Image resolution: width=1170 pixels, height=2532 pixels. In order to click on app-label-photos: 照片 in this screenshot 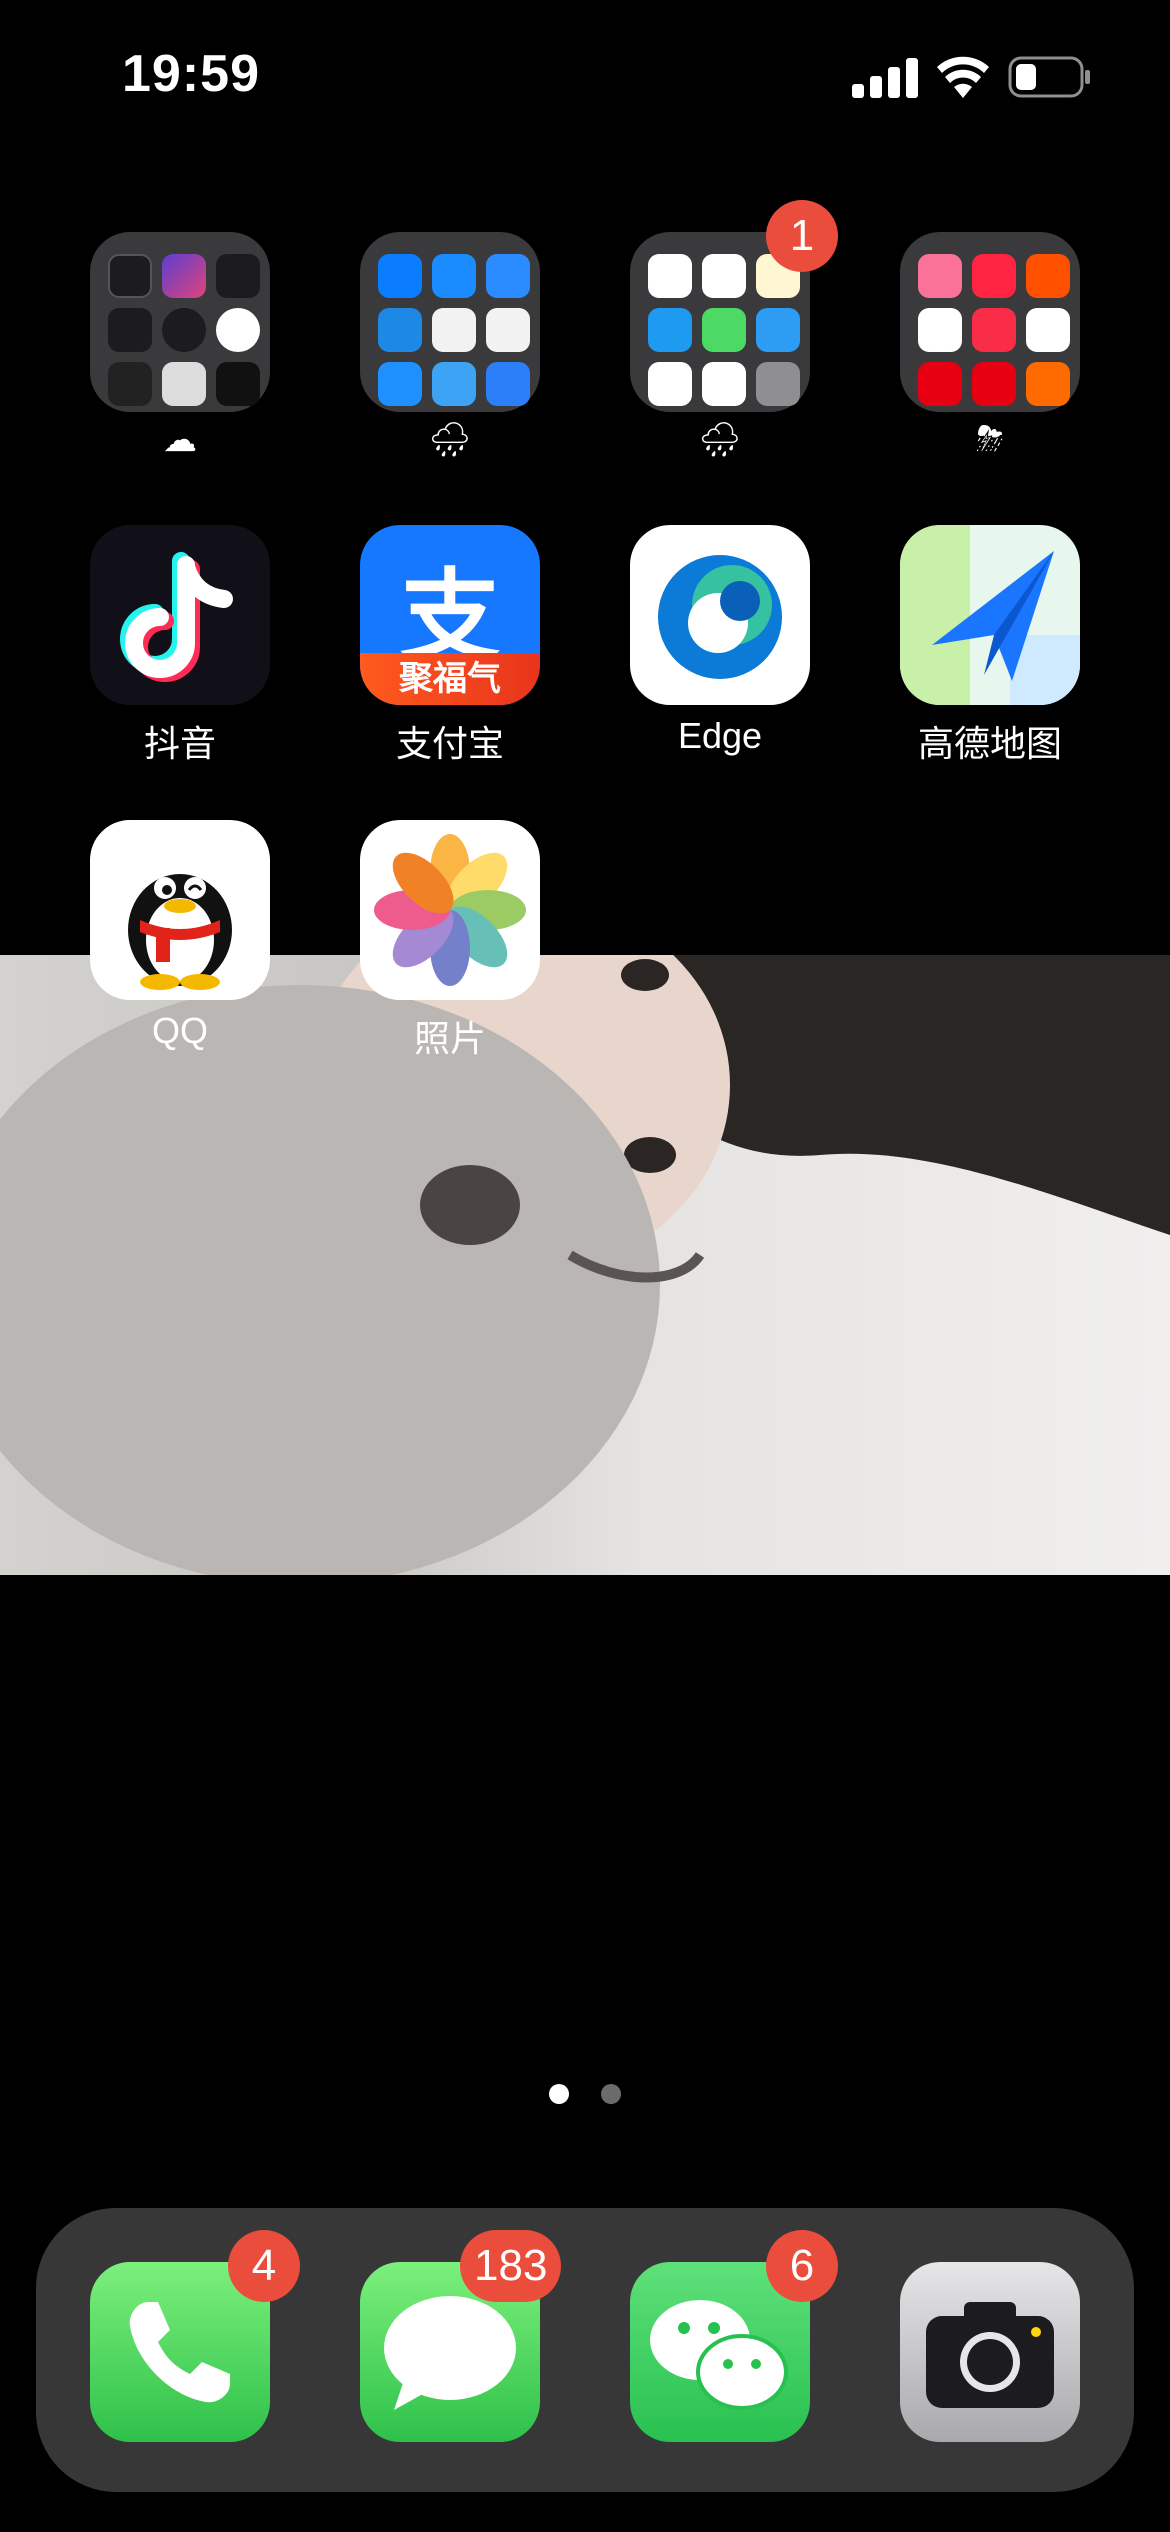, I will do `click(449, 1038)`.